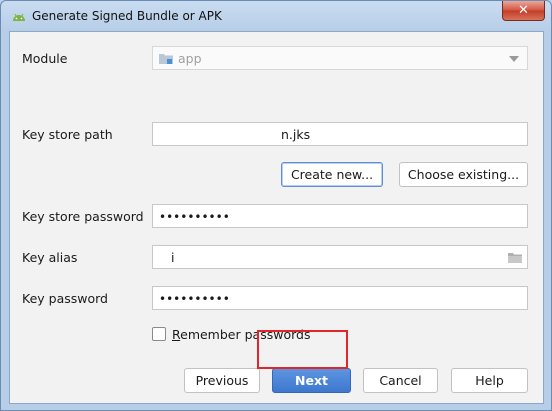 This screenshot has height=411, width=552. I want to click on close-button: ✕, so click(523, 11).